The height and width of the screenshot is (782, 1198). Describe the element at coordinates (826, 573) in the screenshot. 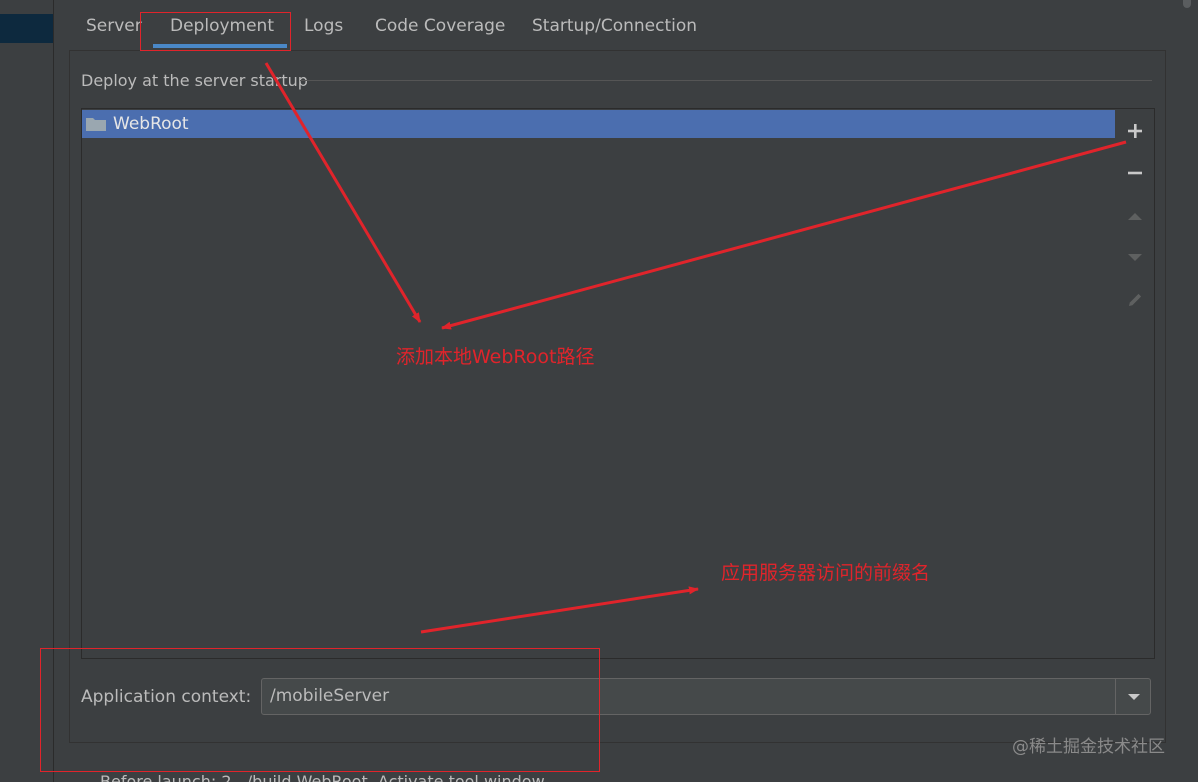

I see `annotation-note-context: 应用服务器访问的前缀名` at that location.